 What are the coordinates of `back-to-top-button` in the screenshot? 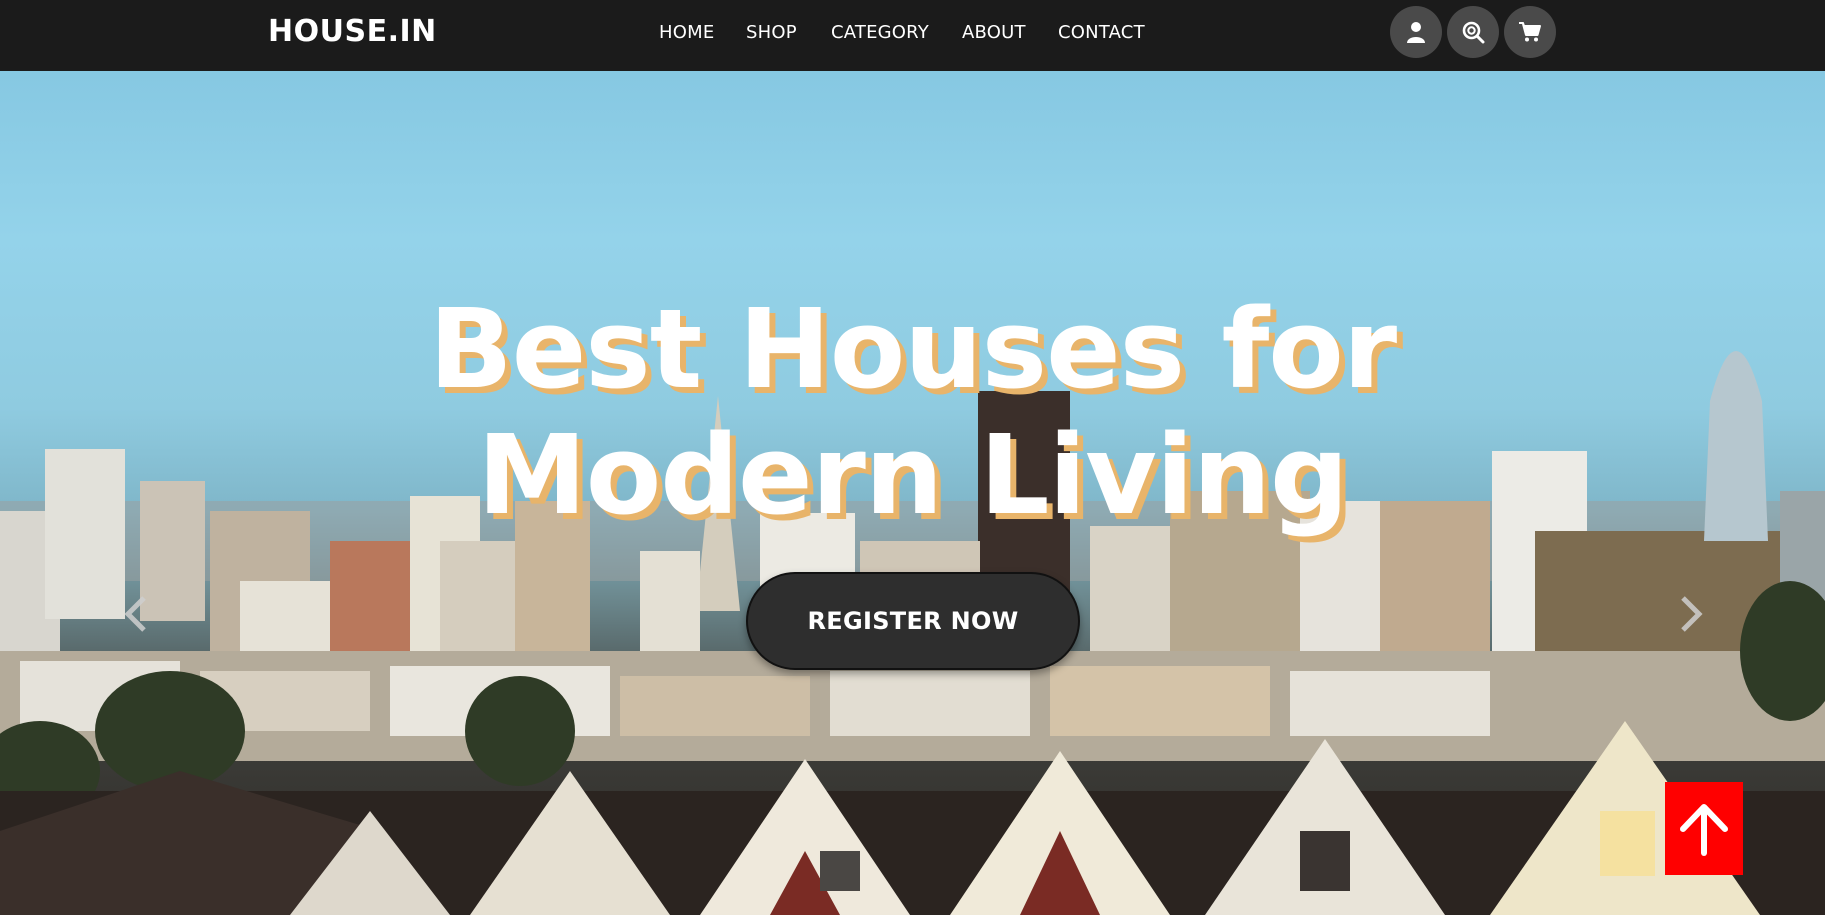 It's located at (1704, 828).